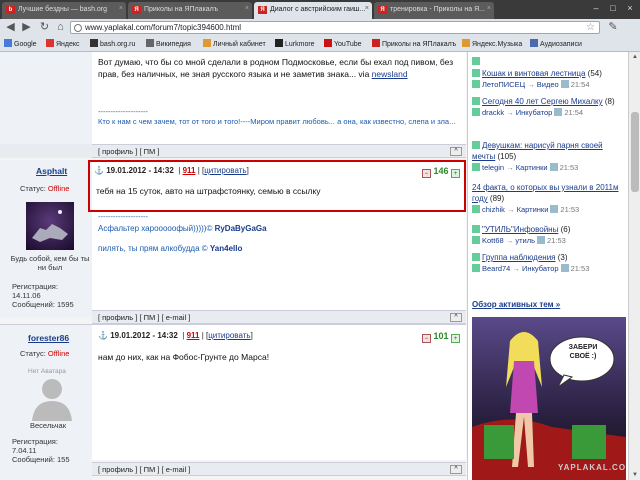 Image resolution: width=640 pixels, height=480 pixels. Describe the element at coordinates (20, 43) in the screenshot. I see `bookmark-google: Google` at that location.